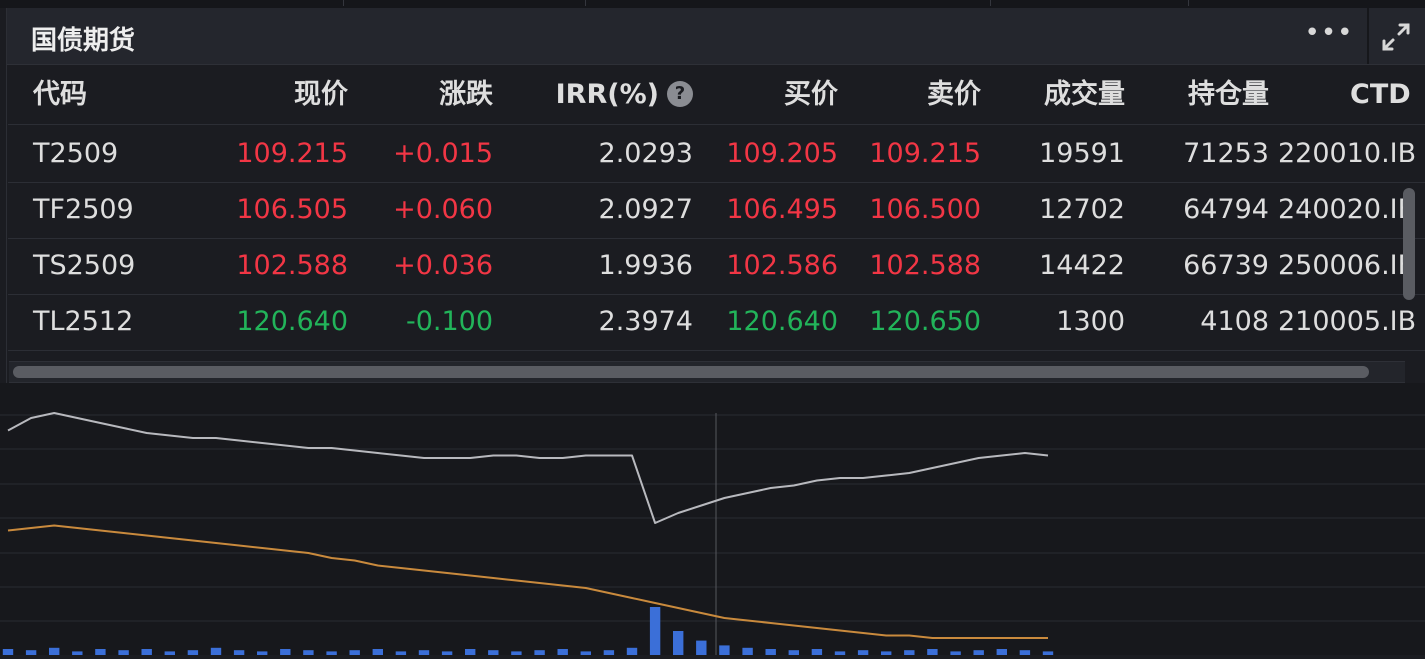  Describe the element at coordinates (528, 631) in the screenshot. I see `volume-bars` at that location.